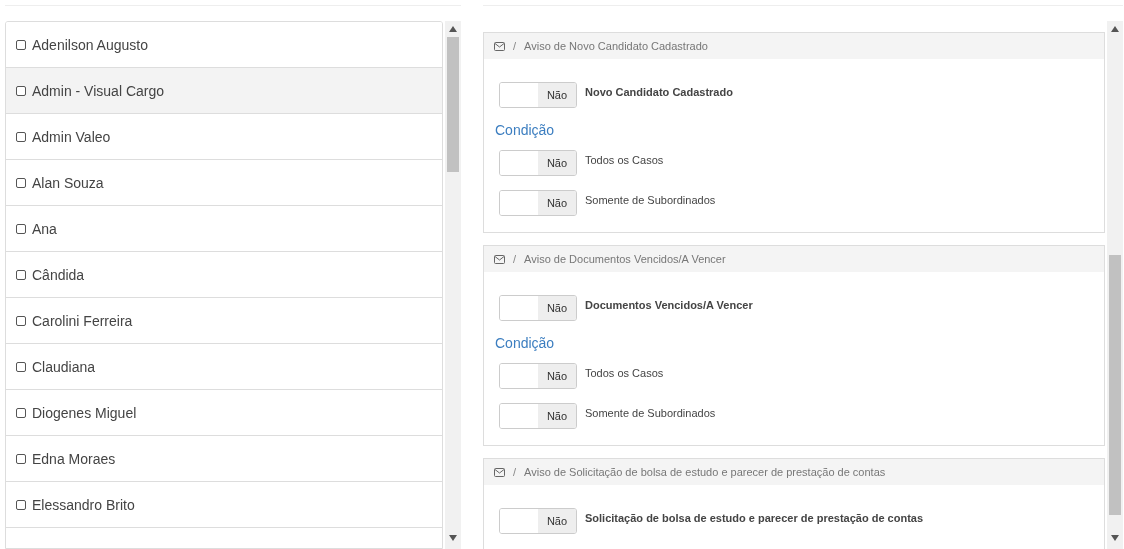  Describe the element at coordinates (754, 517) in the screenshot. I see `toggle-label: Solicitação de bolsa de estudo e parecer de prestação de contas` at that location.